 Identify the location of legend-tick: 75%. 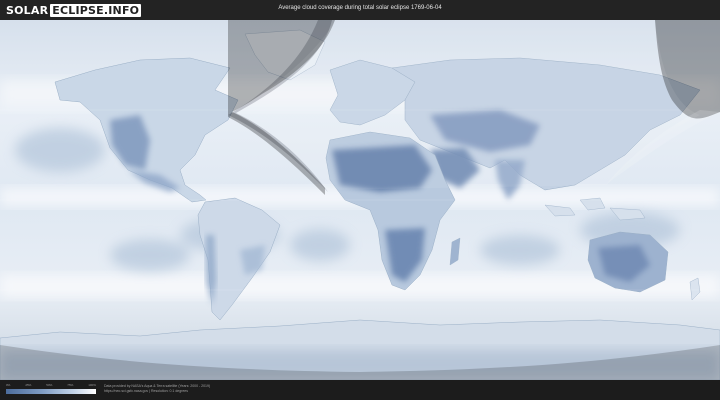
(70, 385).